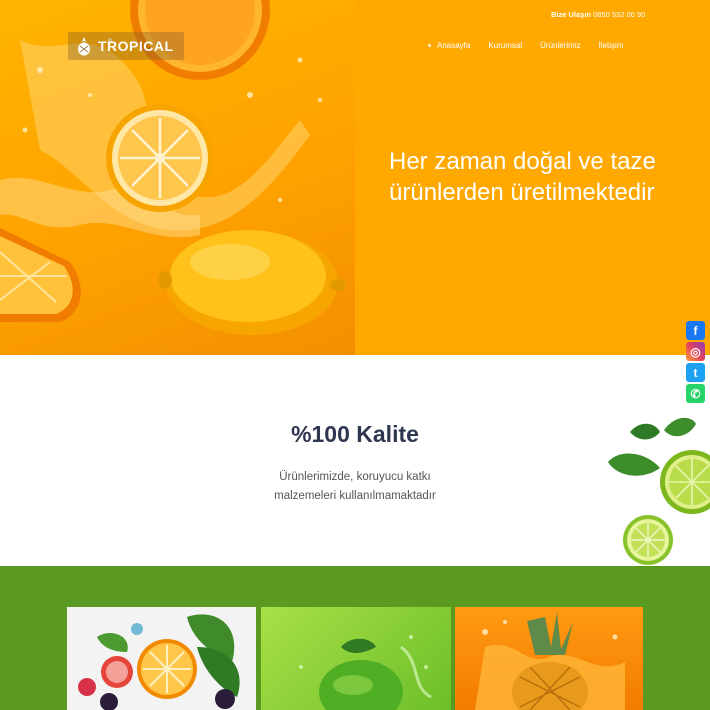  What do you see at coordinates (695, 393) in the screenshot?
I see `whatsapp-icon: ✆` at bounding box center [695, 393].